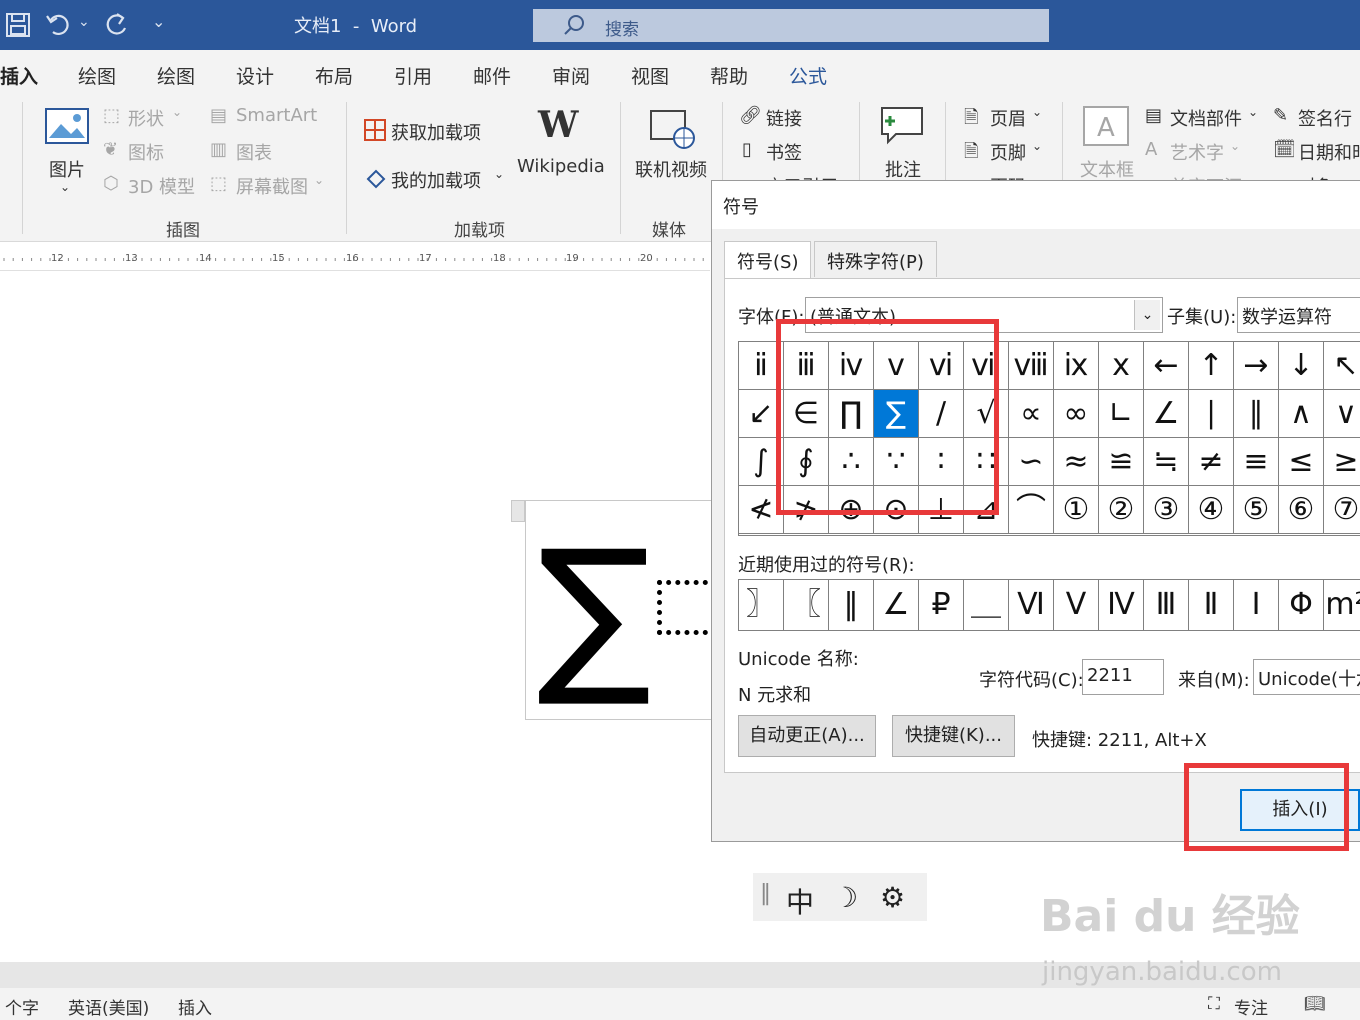  Describe the element at coordinates (67, 126) in the screenshot. I see `picture-icon` at that location.